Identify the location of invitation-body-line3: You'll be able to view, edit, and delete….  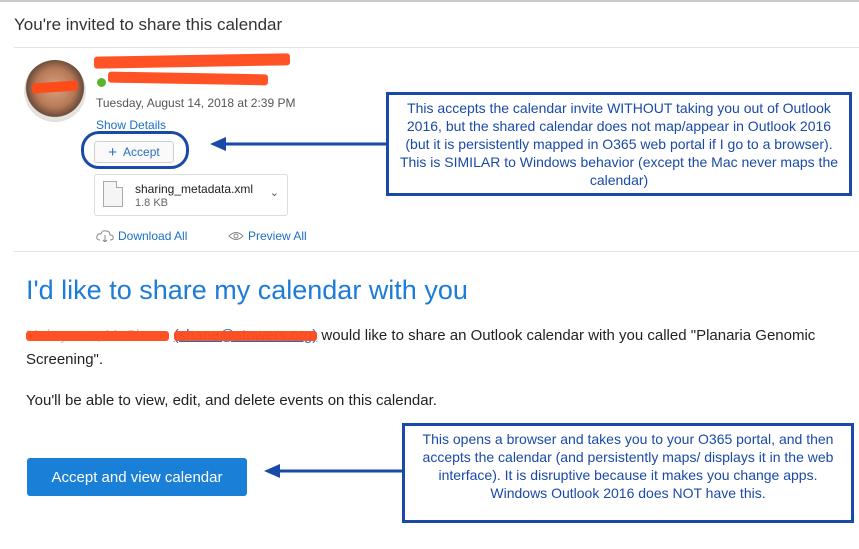
(231, 400).